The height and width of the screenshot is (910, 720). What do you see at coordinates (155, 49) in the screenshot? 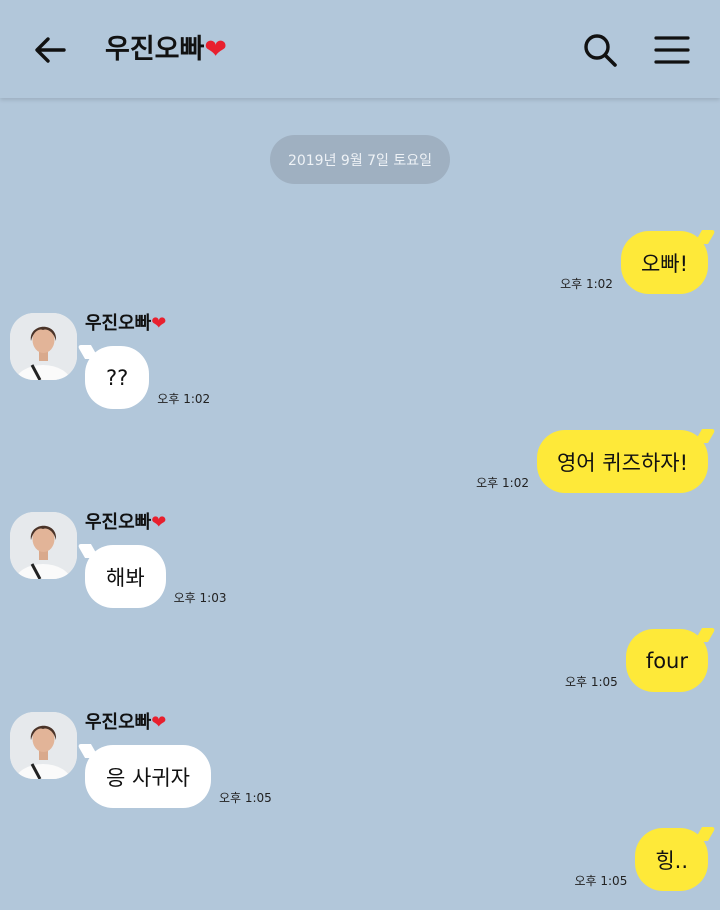
I see `chat-title-text: 우진오빠` at bounding box center [155, 49].